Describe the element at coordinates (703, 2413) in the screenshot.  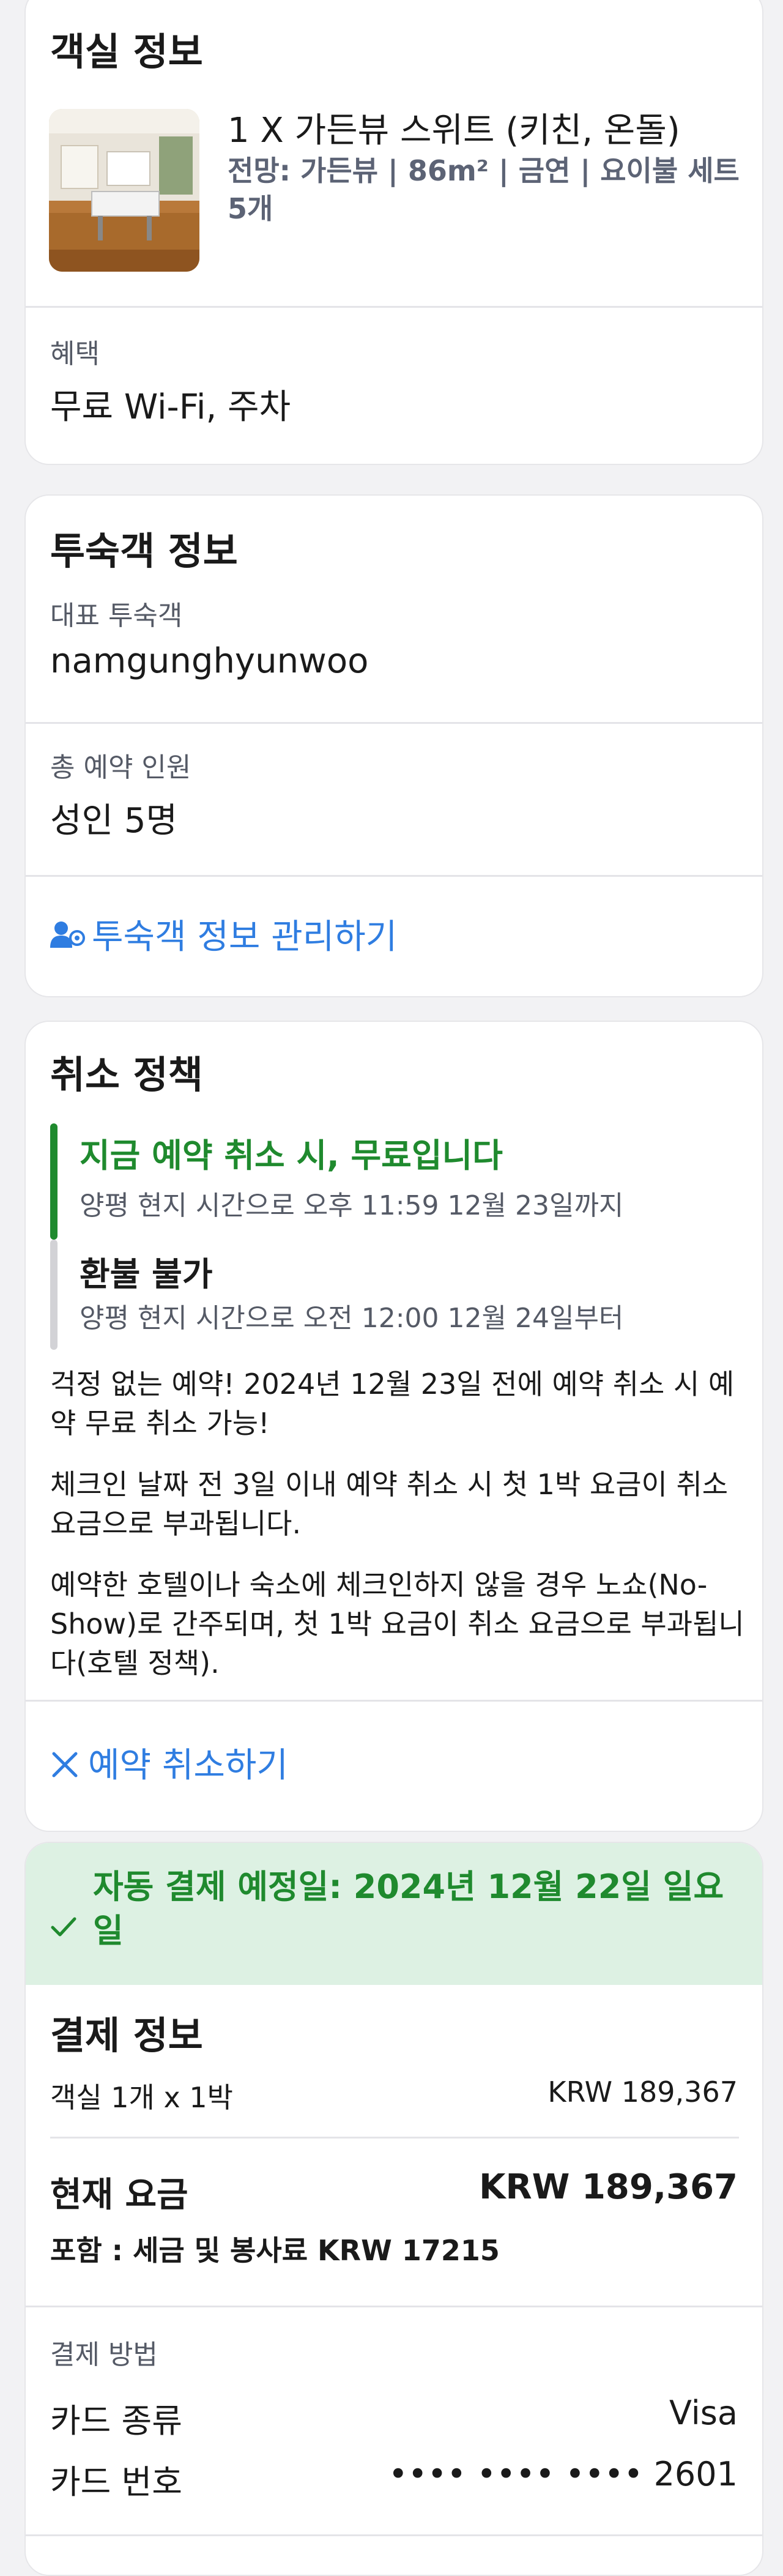
I see `card-type-value: Visa` at that location.